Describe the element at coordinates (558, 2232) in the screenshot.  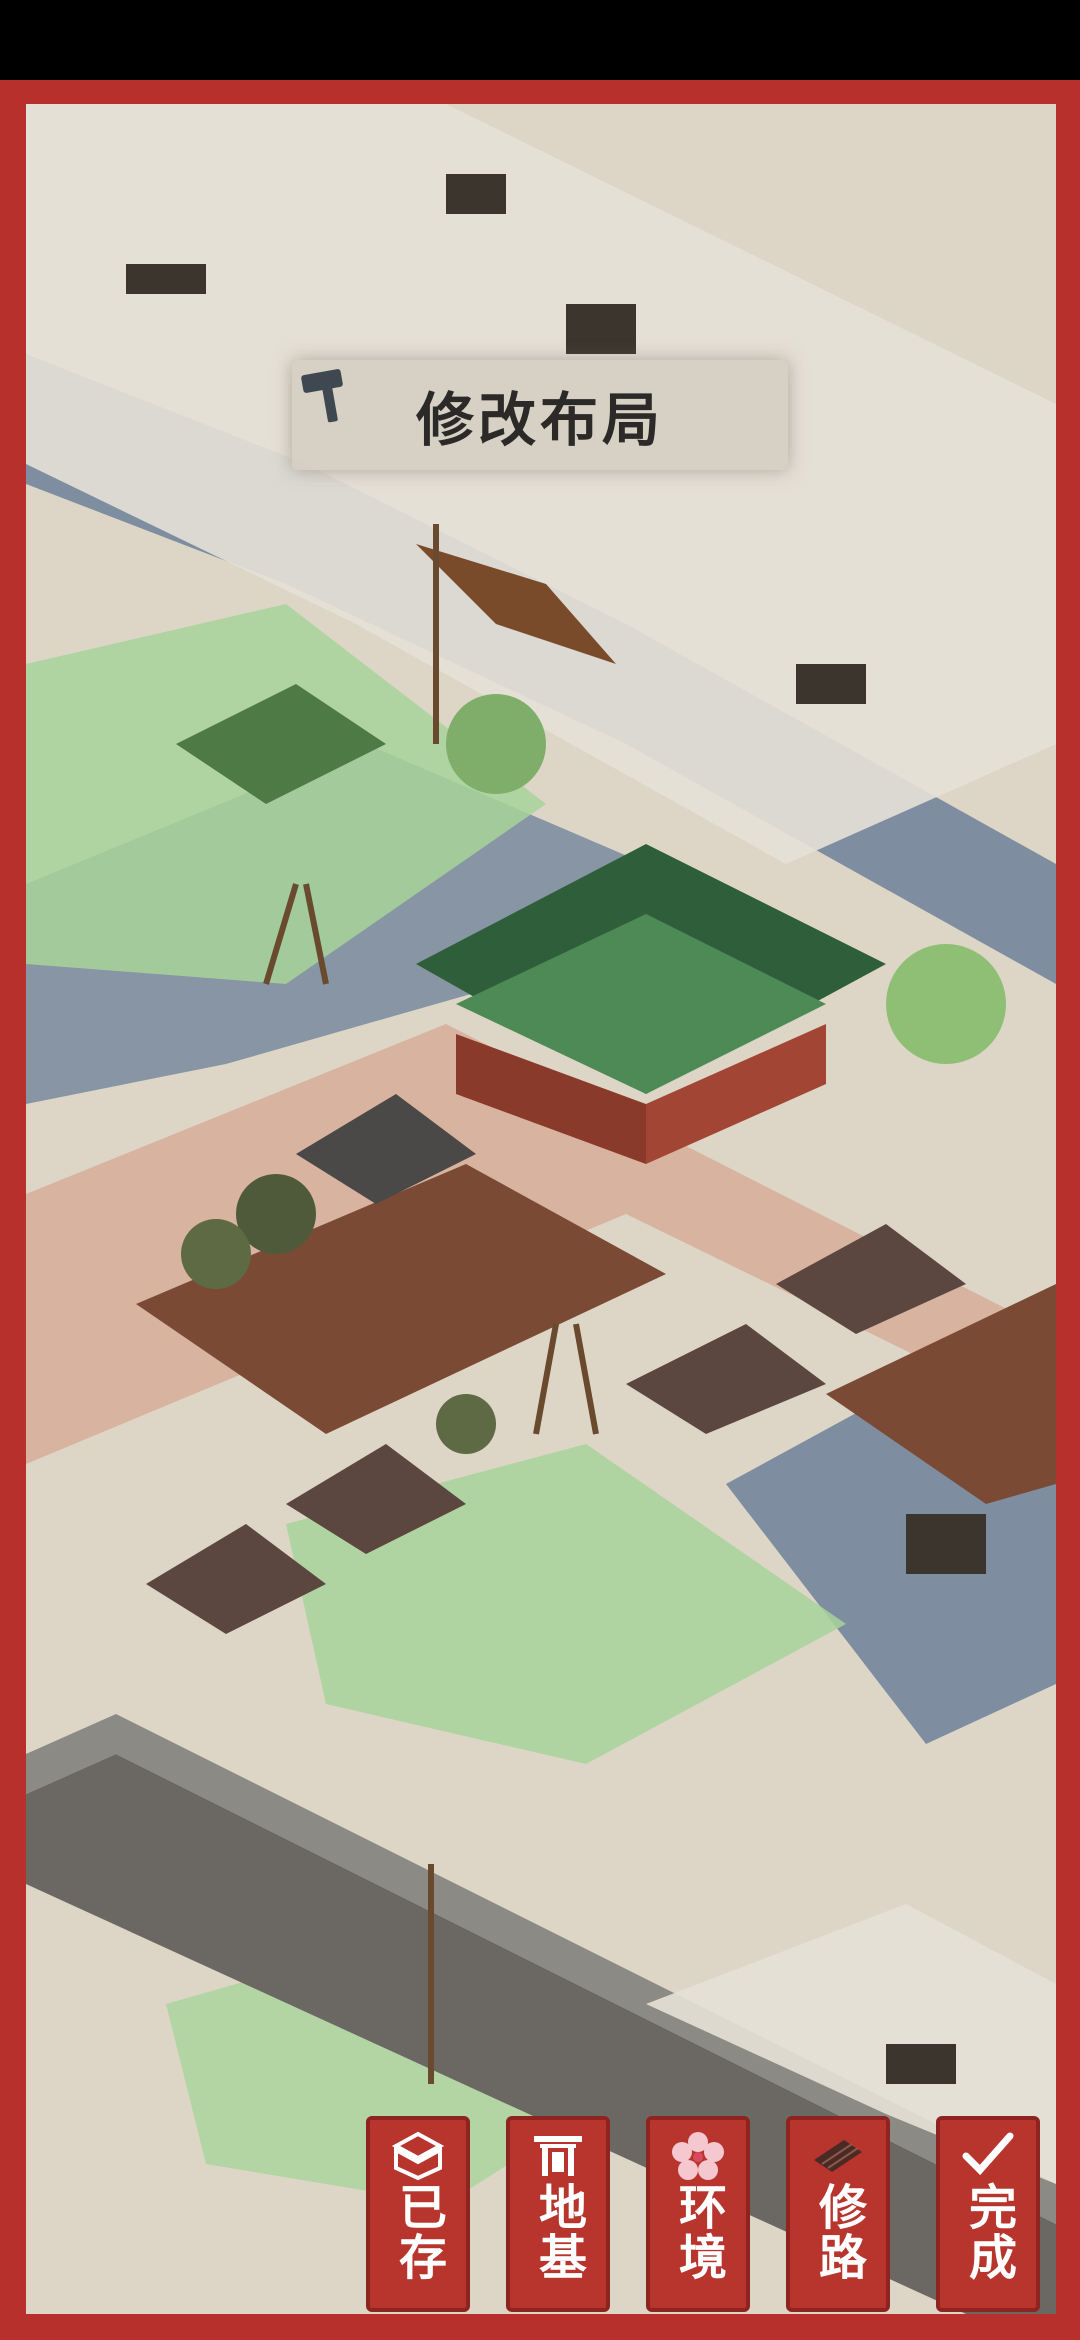
I see `foundation-button-label: 地基` at that location.